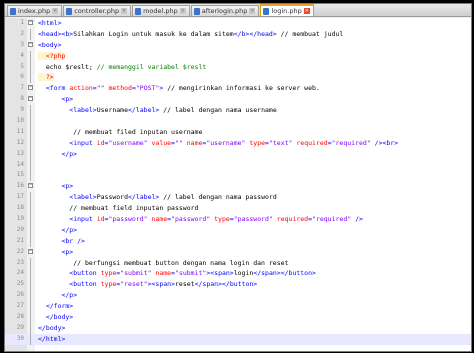 This screenshot has height=353, width=474. What do you see at coordinates (238, 99) in the screenshot?
I see `code-line: 8− <p>` at bounding box center [238, 99].